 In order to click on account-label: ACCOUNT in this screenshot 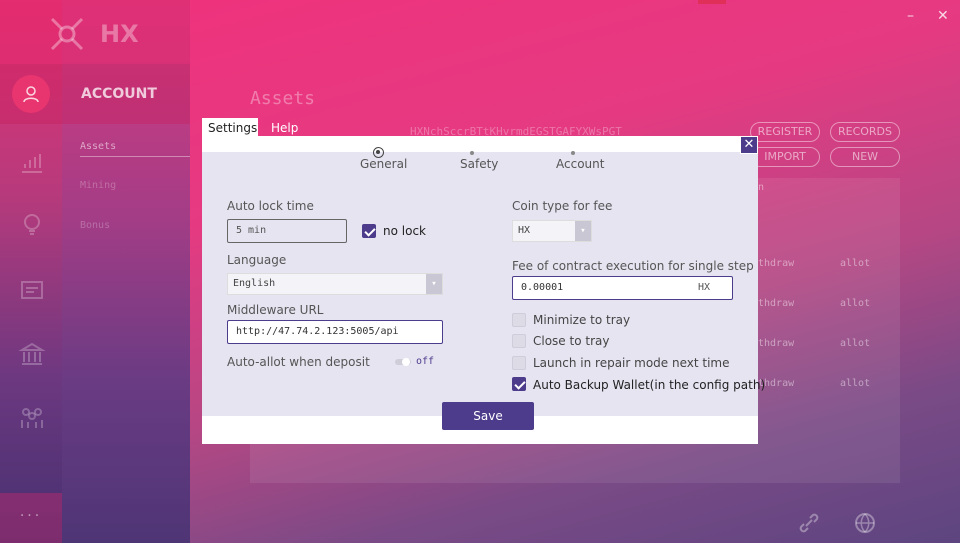, I will do `click(119, 94)`.